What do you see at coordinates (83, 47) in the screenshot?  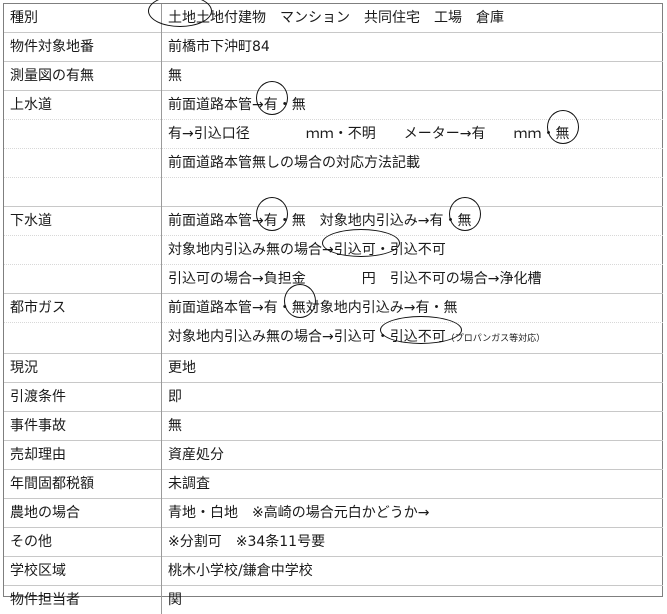 I see `label-lot-number: 物件対象地番` at bounding box center [83, 47].